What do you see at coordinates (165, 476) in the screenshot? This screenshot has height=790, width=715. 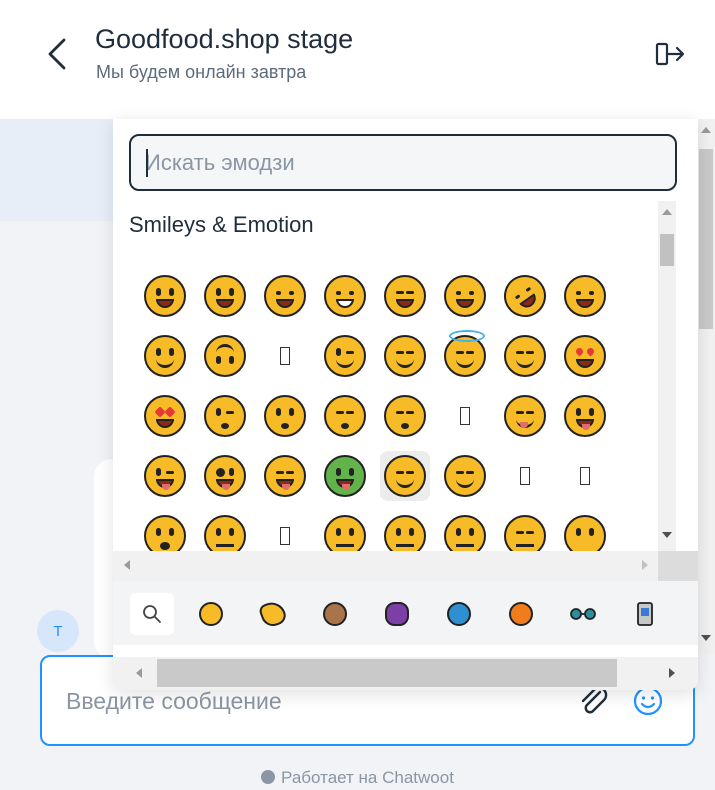 I see `emoji-winking-face-with-tongue` at bounding box center [165, 476].